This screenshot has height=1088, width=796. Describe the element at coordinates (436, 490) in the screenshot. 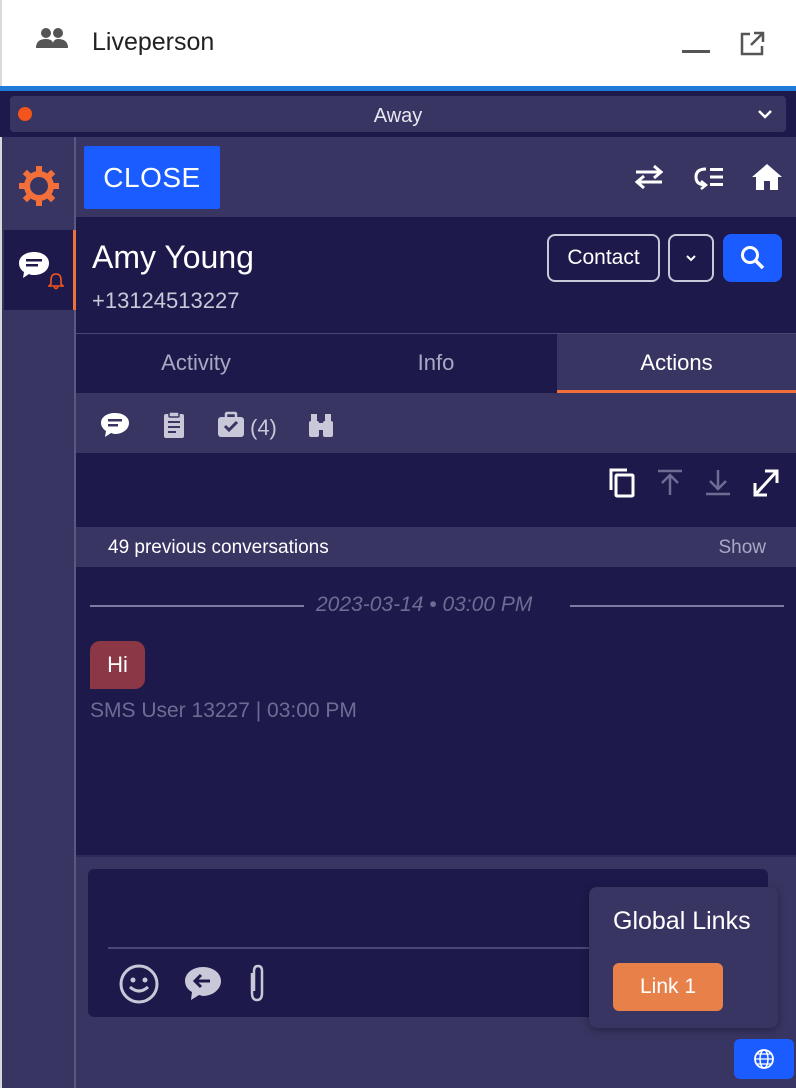

I see `transcript-toolbar` at that location.